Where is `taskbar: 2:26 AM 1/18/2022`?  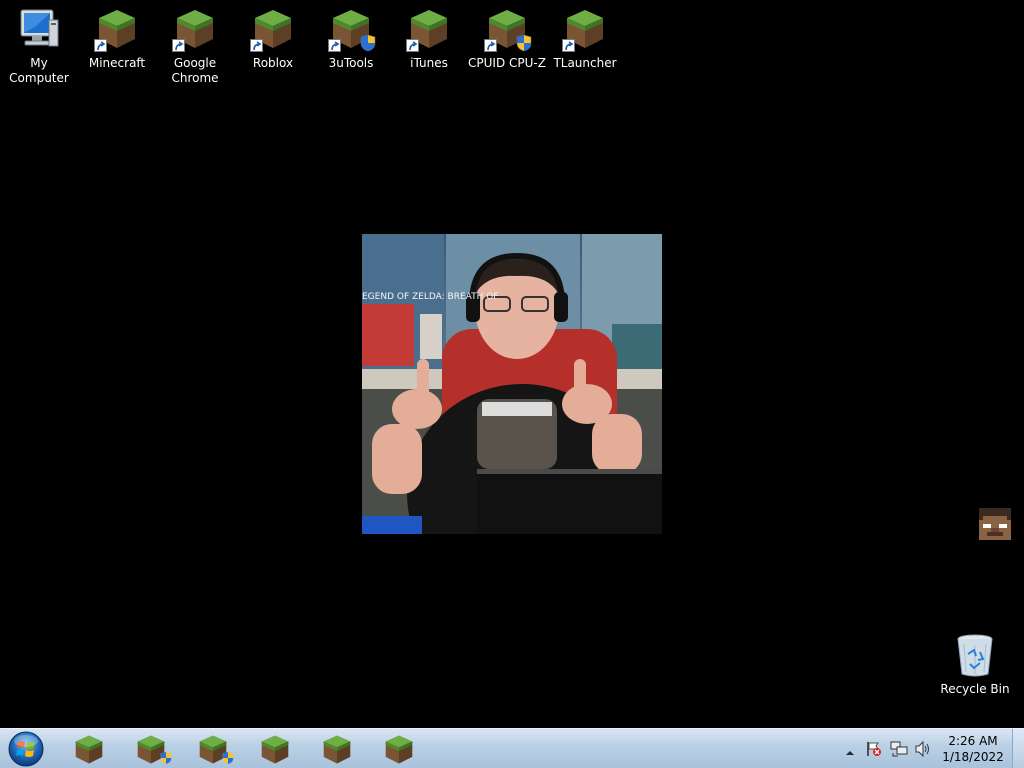
taskbar: 2:26 AM 1/18/2022 is located at coordinates (512, 748).